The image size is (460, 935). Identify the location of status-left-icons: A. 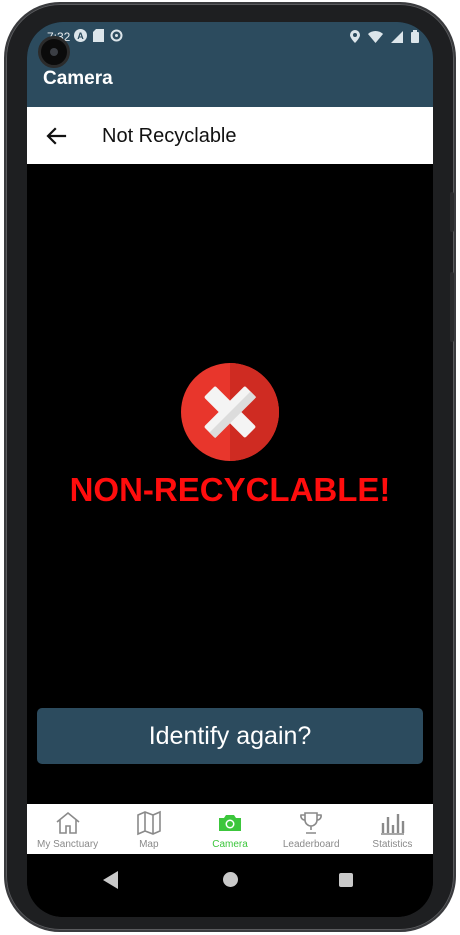
(98, 37).